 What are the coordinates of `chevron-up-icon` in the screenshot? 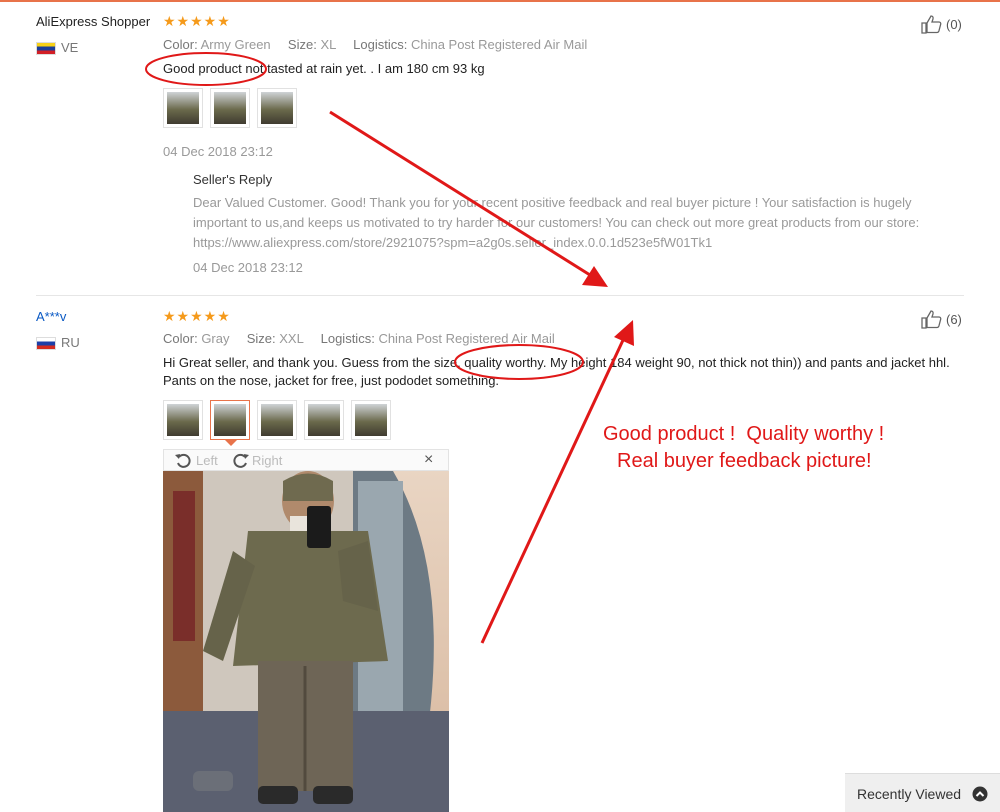 It's located at (980, 794).